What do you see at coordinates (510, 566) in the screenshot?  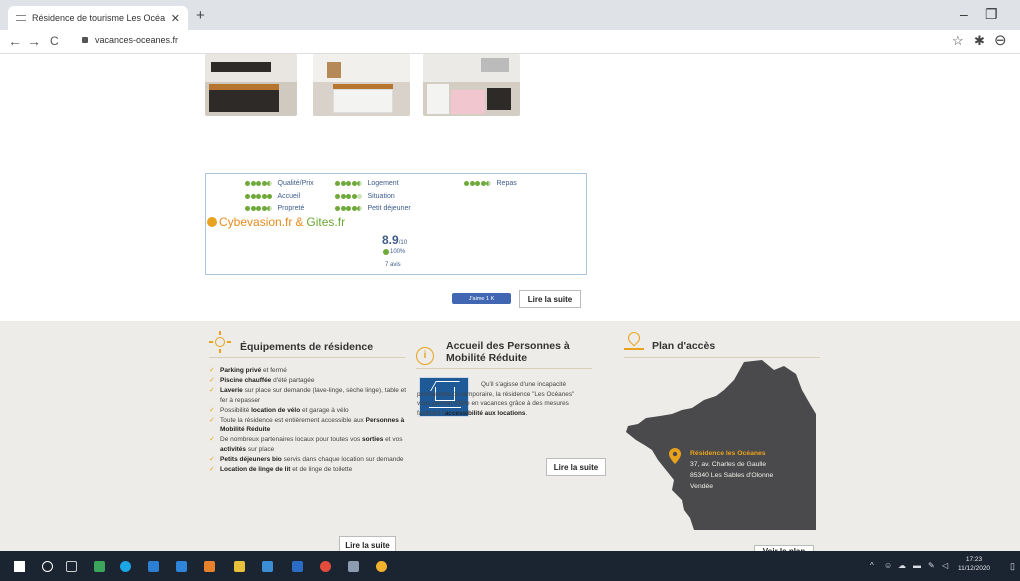 I see `taskbar: ^ ☺ ☁ ▬ ✎ ◁ ▯` at bounding box center [510, 566].